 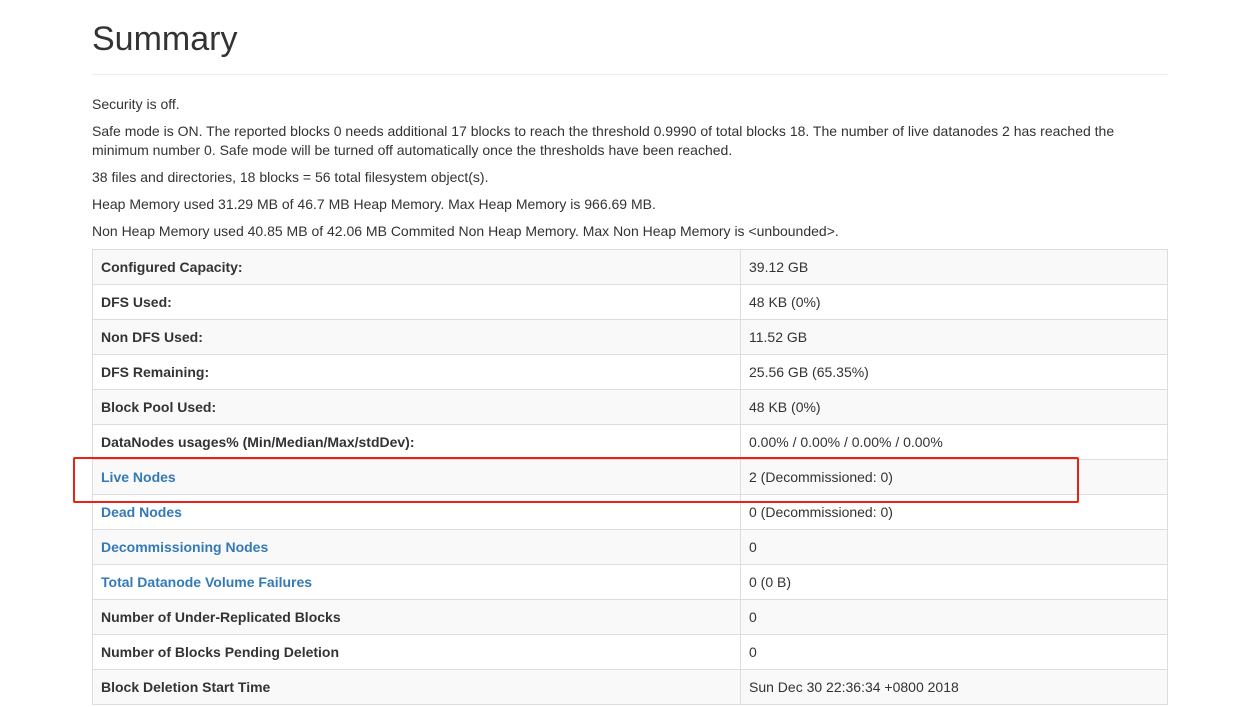 I want to click on row-value-pending-deletion: 0, so click(x=954, y=652).